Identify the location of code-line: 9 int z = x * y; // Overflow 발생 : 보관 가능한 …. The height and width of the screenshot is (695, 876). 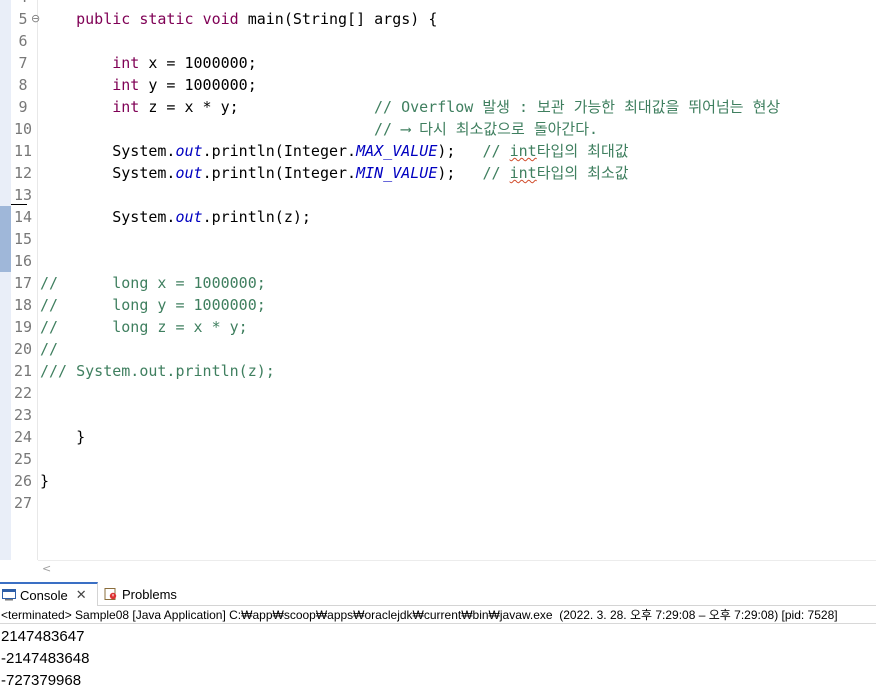
(438, 107).